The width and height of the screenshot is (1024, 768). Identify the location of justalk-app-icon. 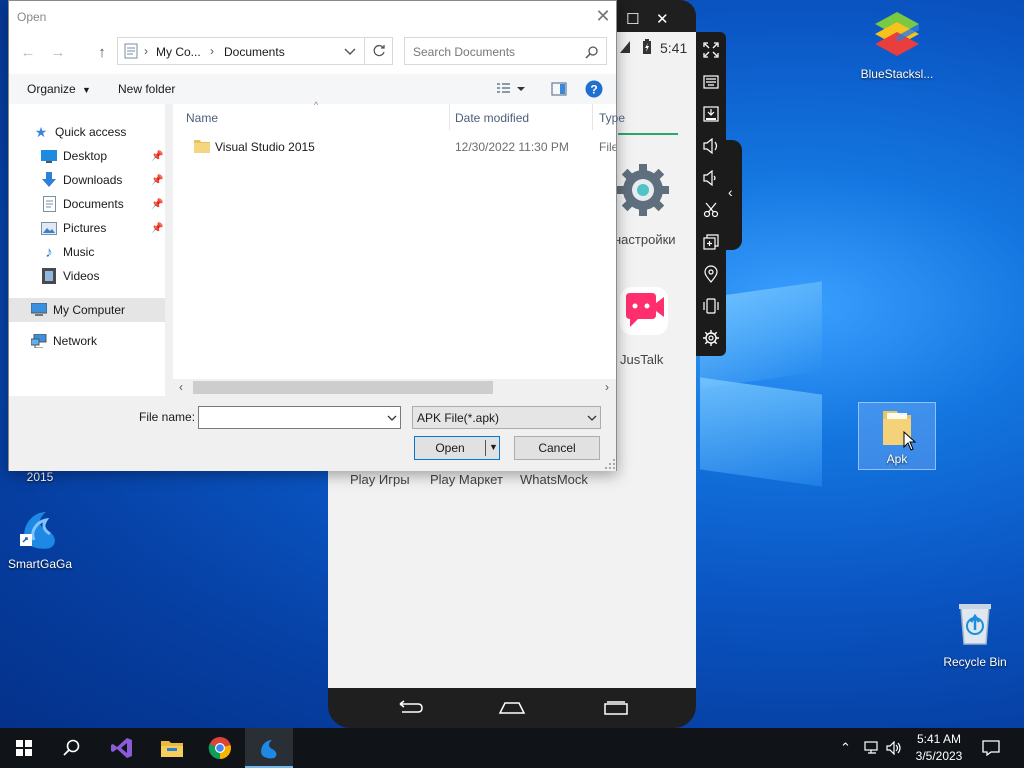
(644, 311).